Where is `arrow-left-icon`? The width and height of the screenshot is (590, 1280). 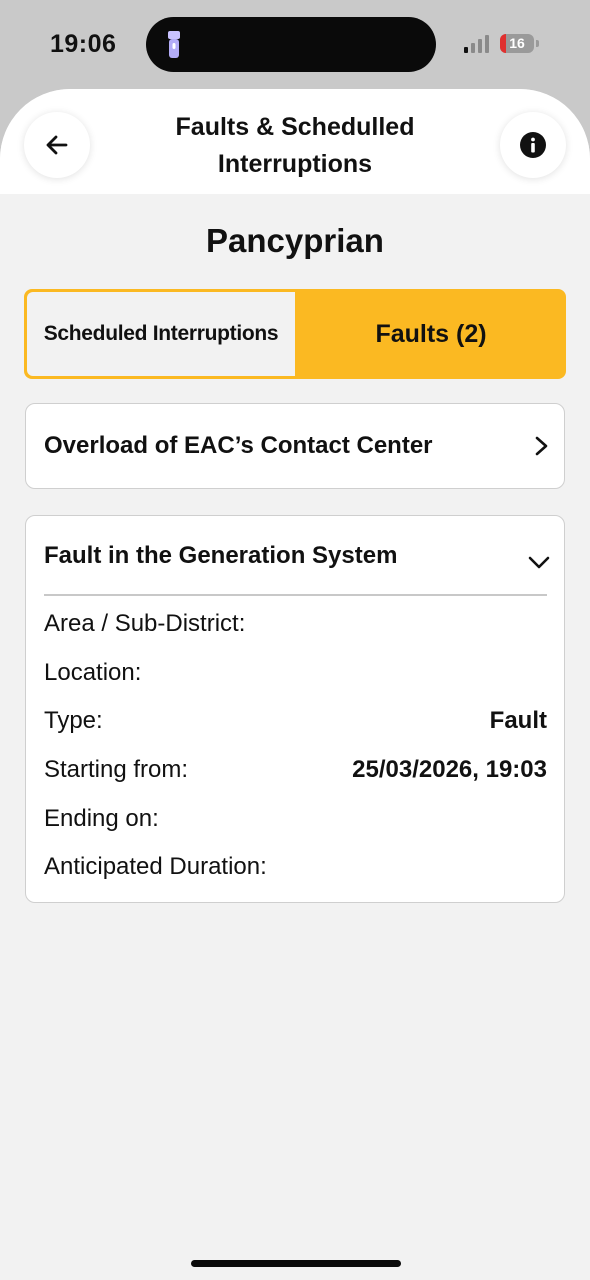 arrow-left-icon is located at coordinates (57, 145).